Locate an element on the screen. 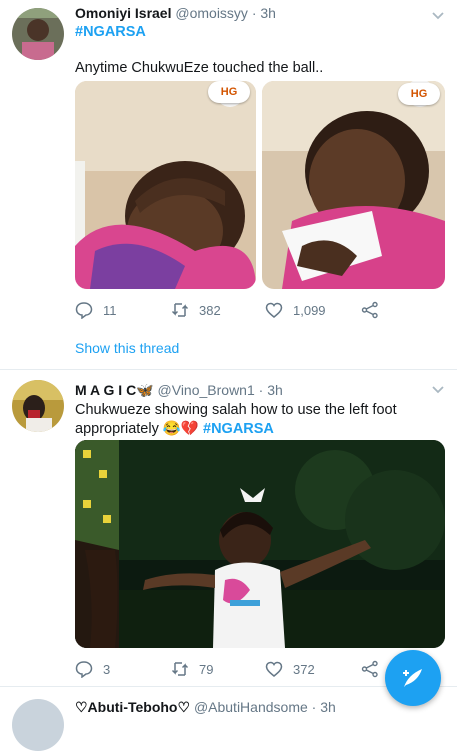  hashtag: #NGARSA is located at coordinates (238, 429).